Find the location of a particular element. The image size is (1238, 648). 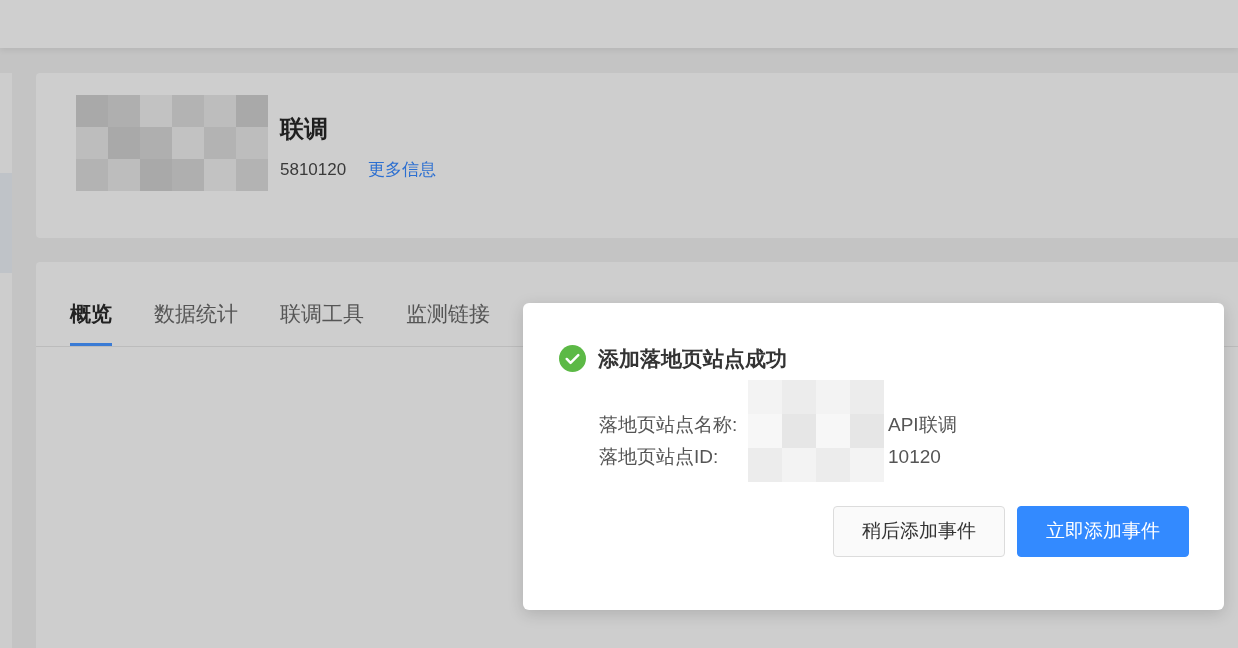

tab: 概览 is located at coordinates (91, 321).